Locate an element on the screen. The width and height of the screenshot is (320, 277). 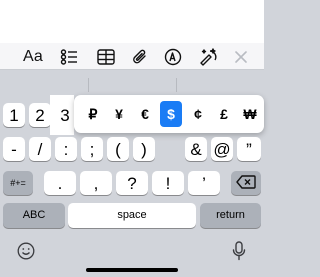
currency-euro: € is located at coordinates (145, 114).